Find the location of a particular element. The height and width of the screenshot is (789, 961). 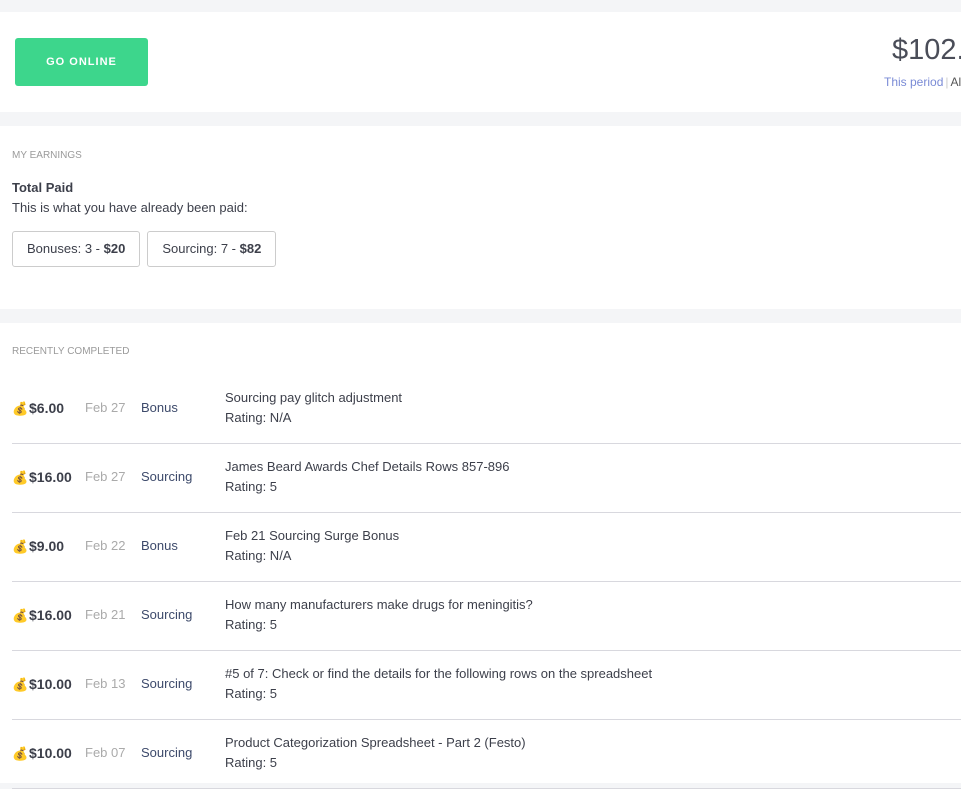

date: Feb 07 is located at coordinates (105, 752).